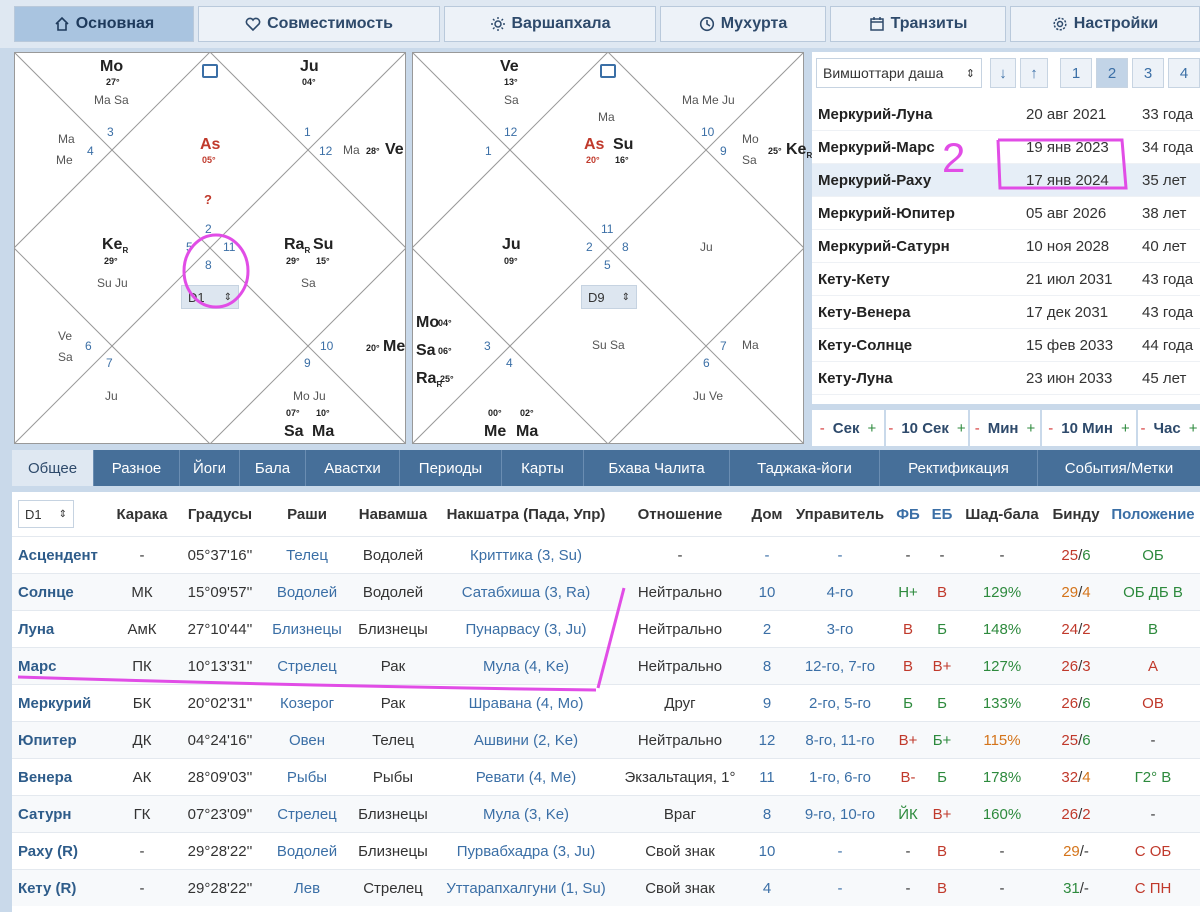  I want to click on column-header: Бинду, so click(1076, 514).